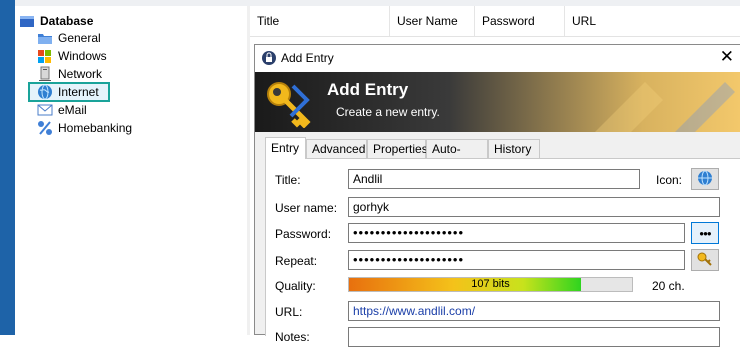 This screenshot has height=347, width=740. I want to click on tree-root-database: Database, so click(56, 21).